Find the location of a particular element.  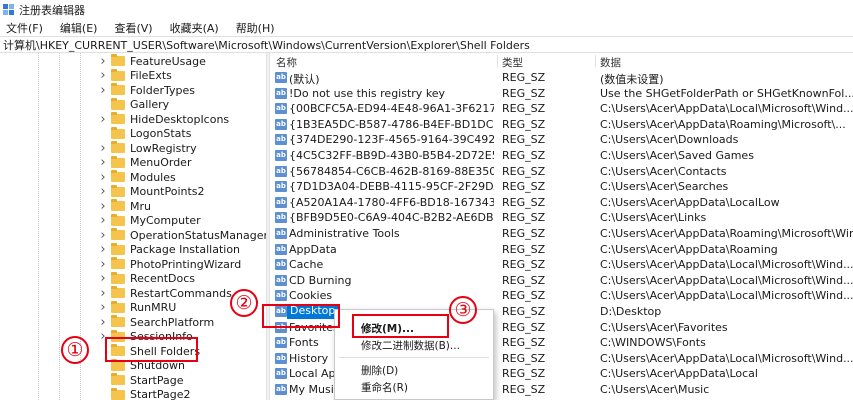

tree-item: › OperationStatusManager is located at coordinates (182, 235).